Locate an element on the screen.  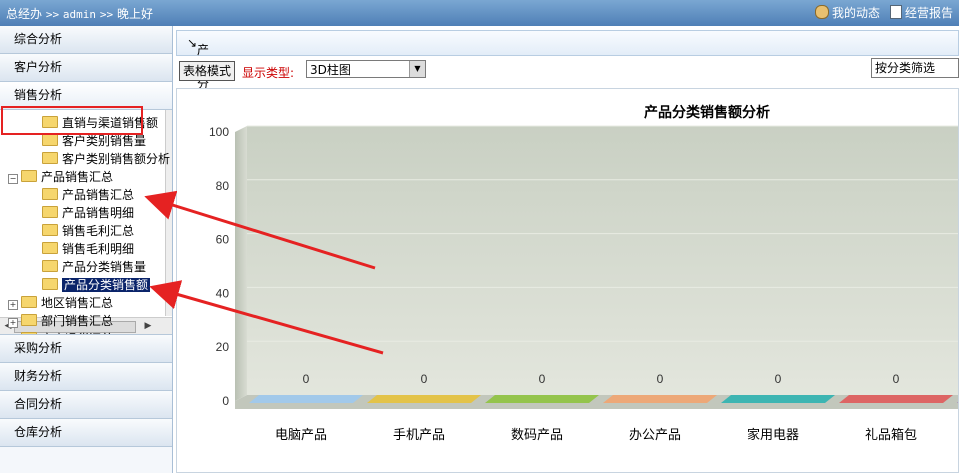
user-icon is located at coordinates (821, 12).